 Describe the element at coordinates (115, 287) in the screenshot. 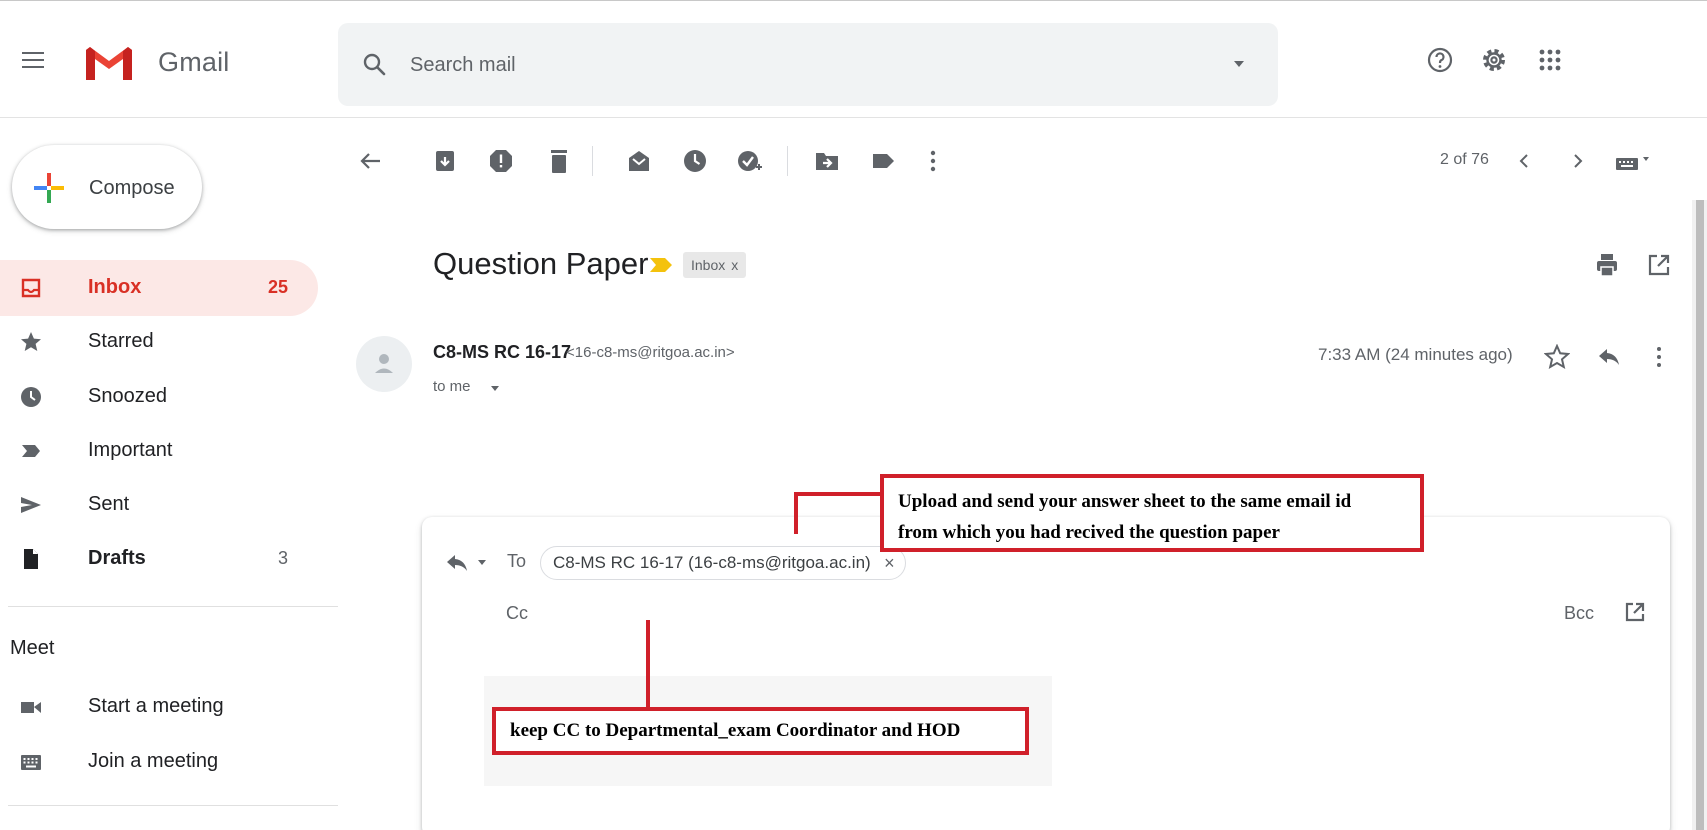

I see `sidebar-item-label: Inbox` at that location.